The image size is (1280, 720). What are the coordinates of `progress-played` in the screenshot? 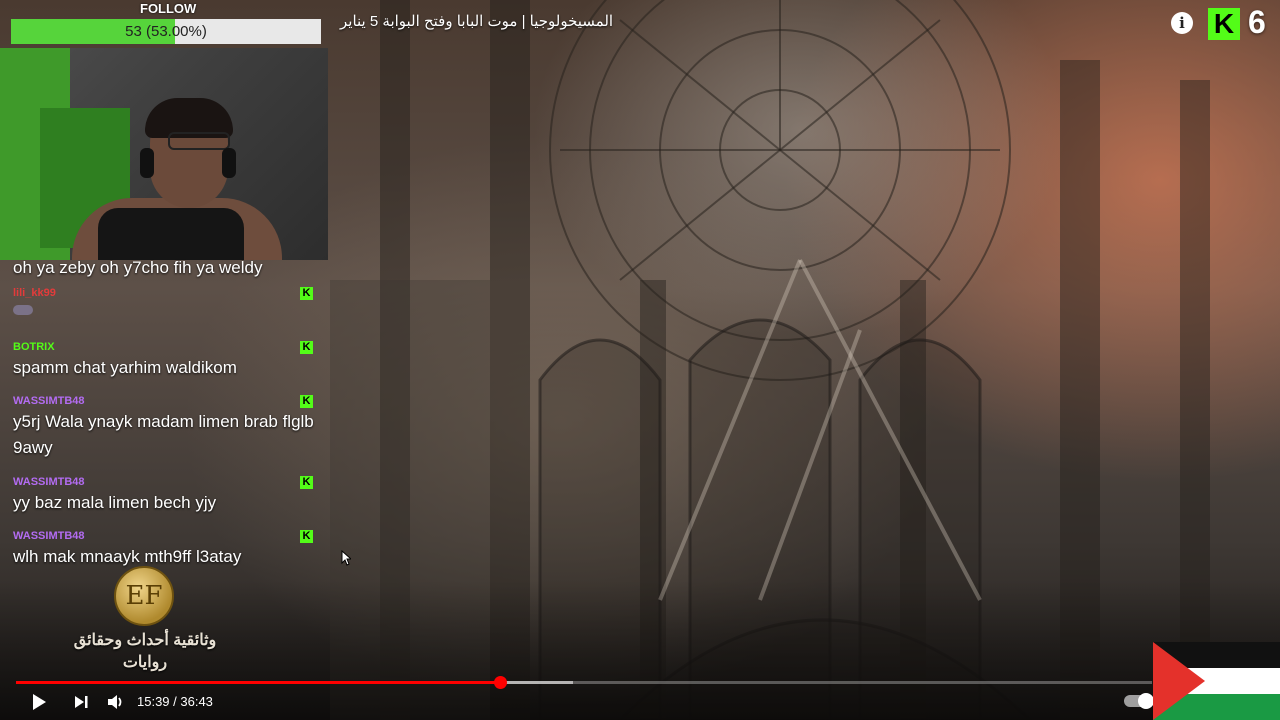 It's located at (258, 682).